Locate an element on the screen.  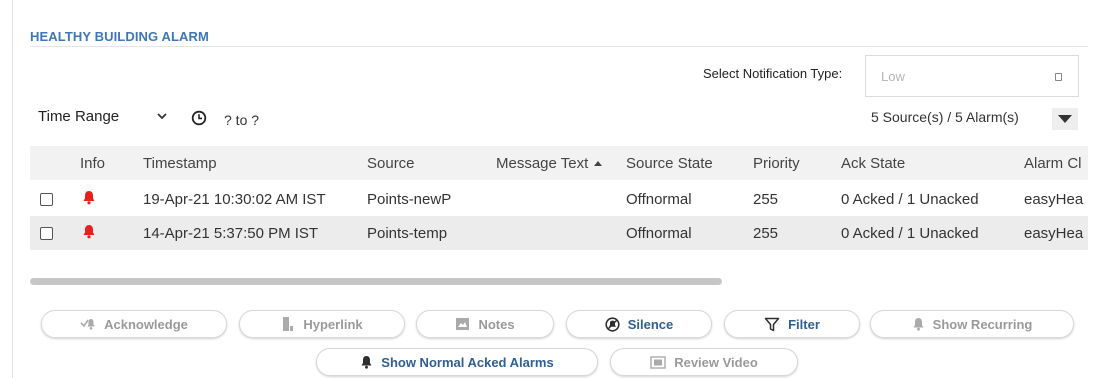
header-message-text: Message Text is located at coordinates (549, 163).